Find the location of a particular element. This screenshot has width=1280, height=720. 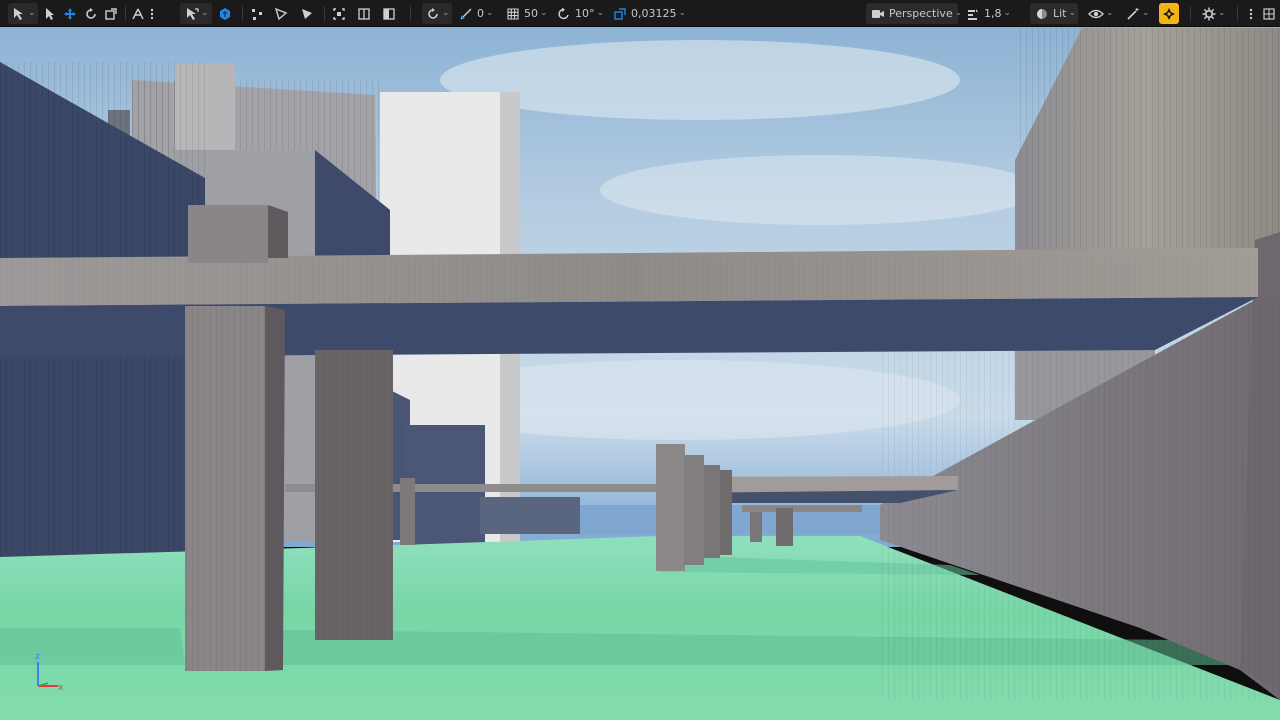

triangle-outline-icon is located at coordinates (281, 14).